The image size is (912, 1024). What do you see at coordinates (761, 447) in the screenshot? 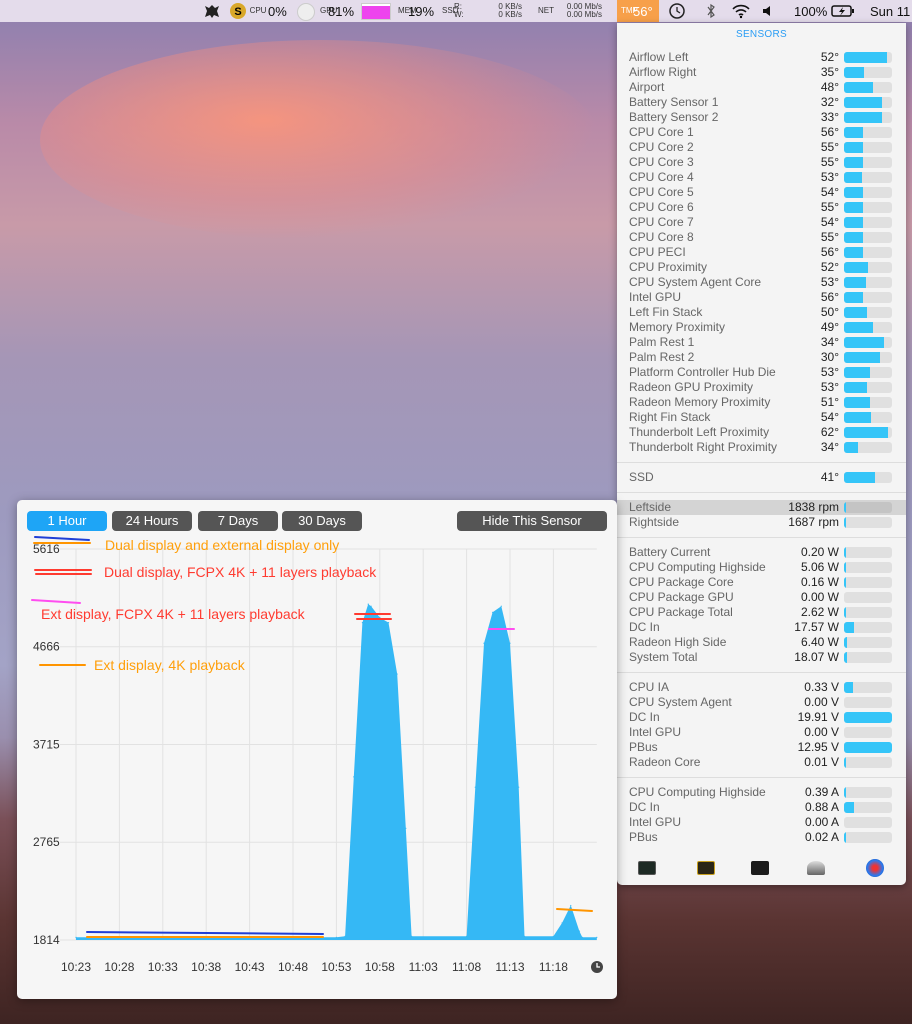
I see `temp-sensor-row: Thunderbolt Right Proximity 34°` at bounding box center [761, 447].